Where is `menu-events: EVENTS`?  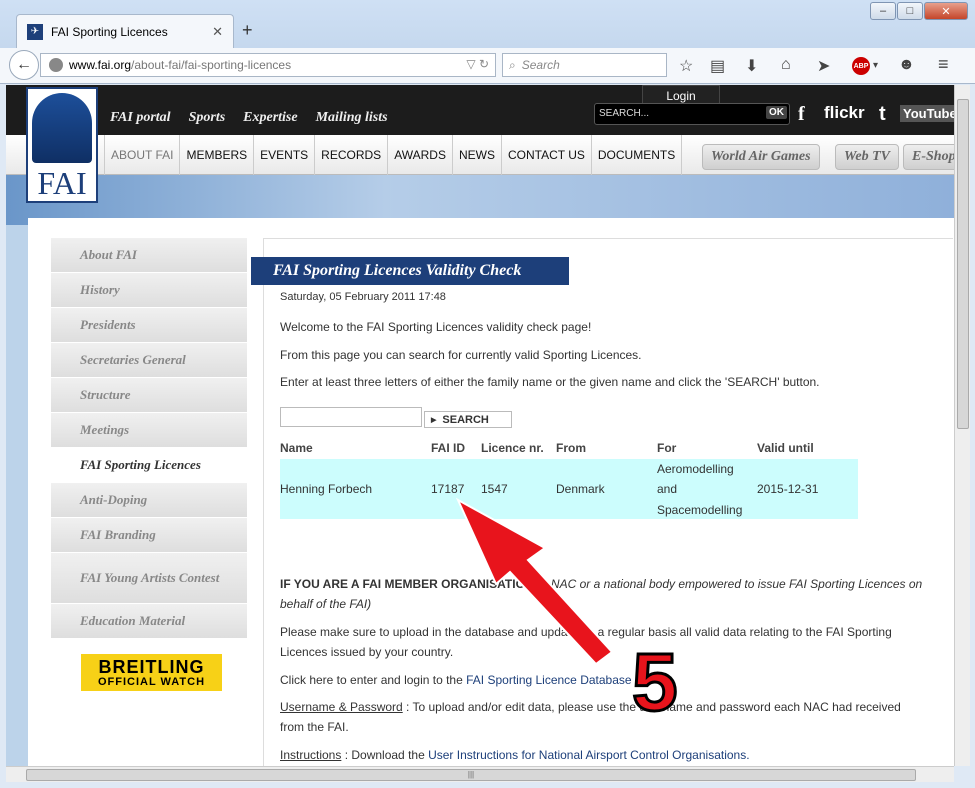
menu-events: EVENTS is located at coordinates (283, 155).